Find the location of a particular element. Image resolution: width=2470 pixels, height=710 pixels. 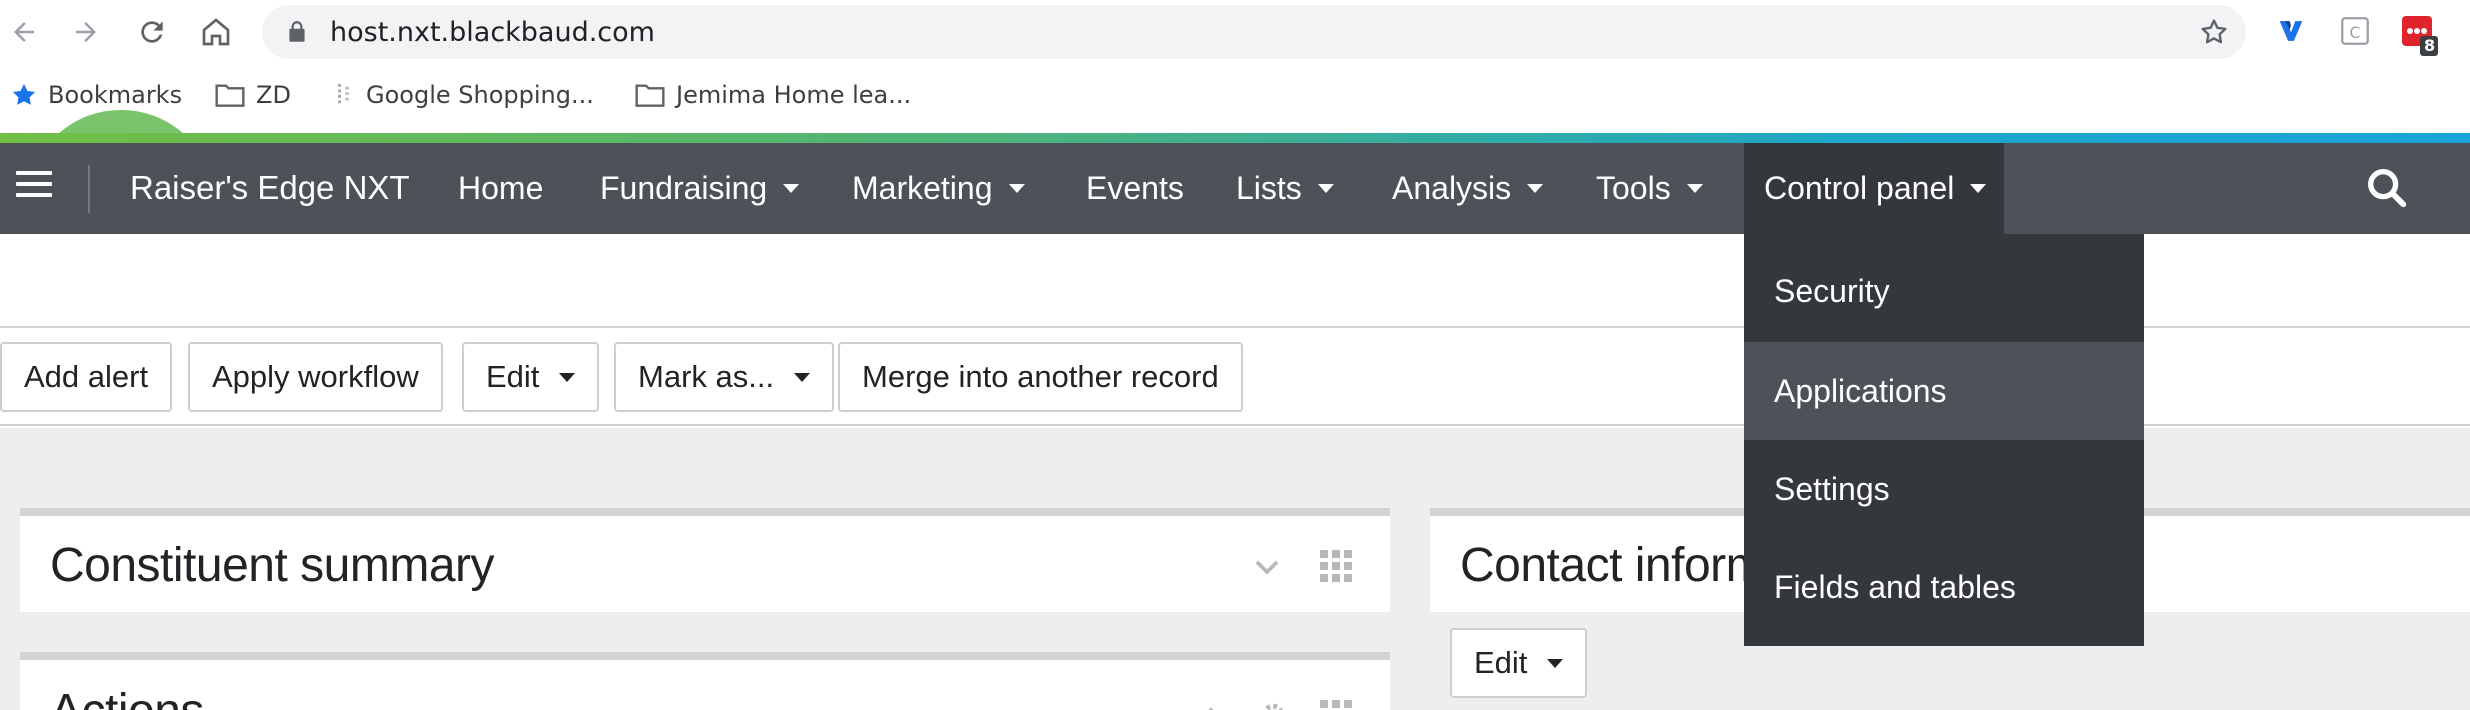

nav-label: Tools is located at coordinates (1633, 188).